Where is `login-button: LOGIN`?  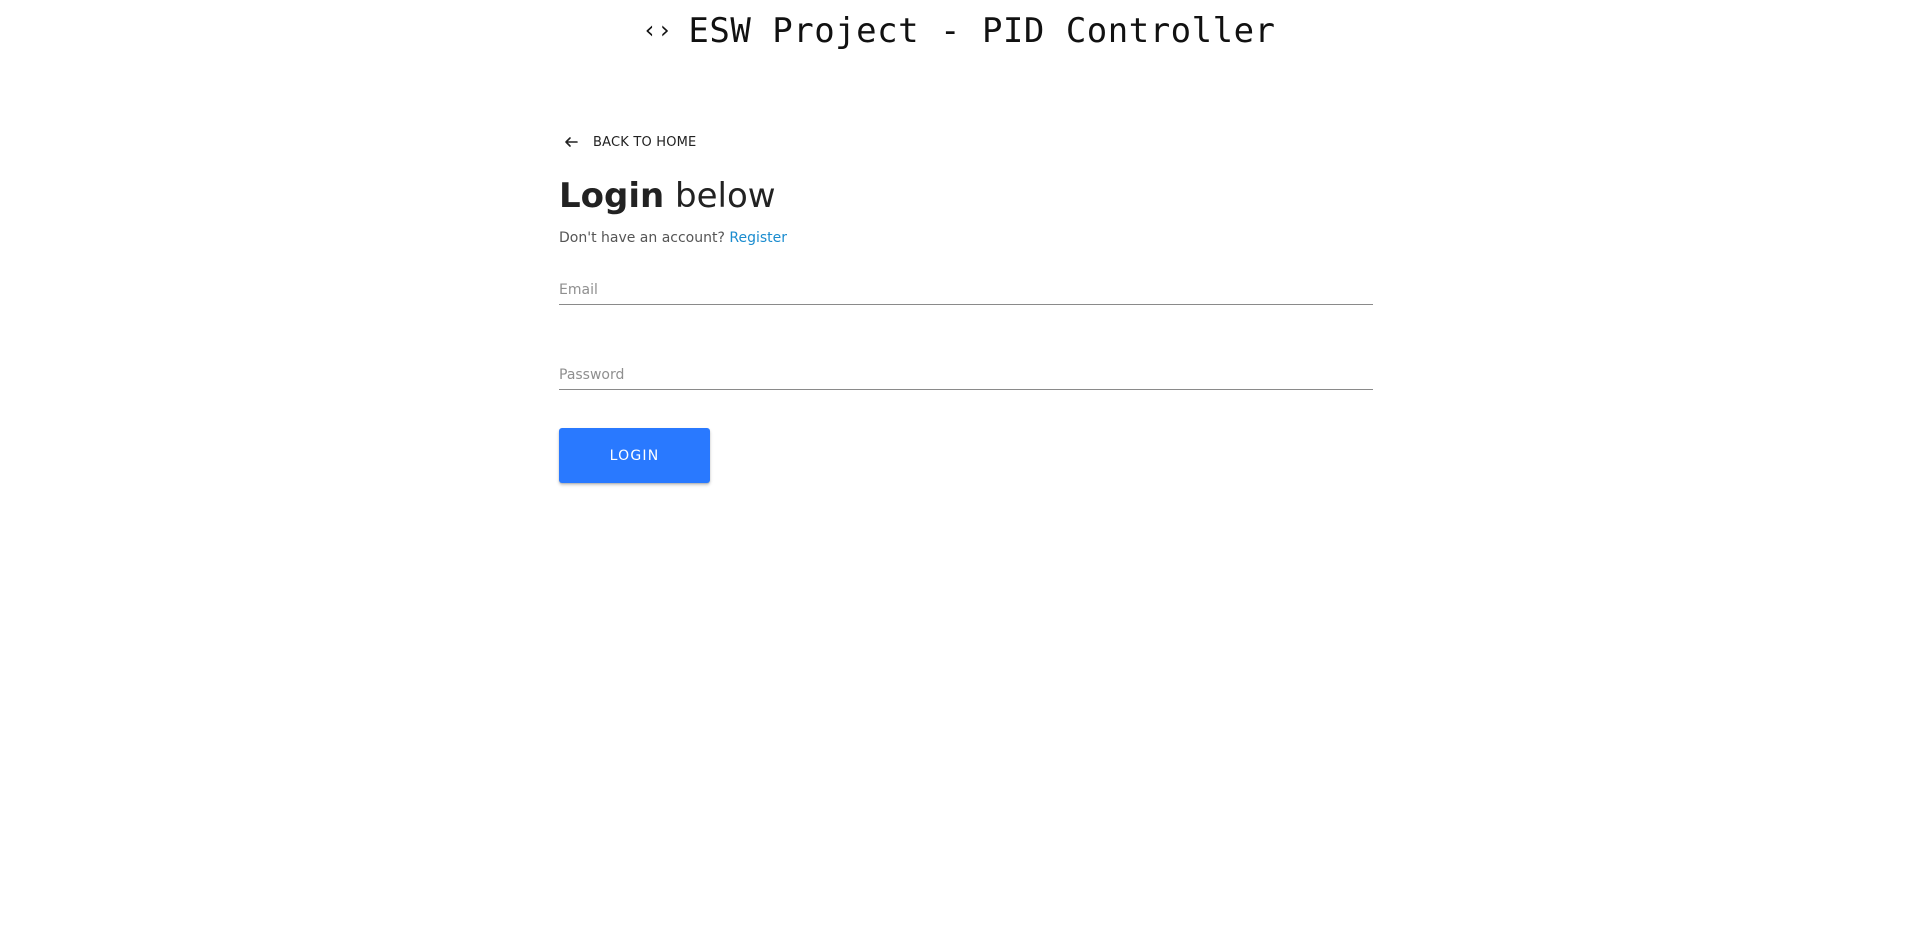
login-button: LOGIN is located at coordinates (634, 455).